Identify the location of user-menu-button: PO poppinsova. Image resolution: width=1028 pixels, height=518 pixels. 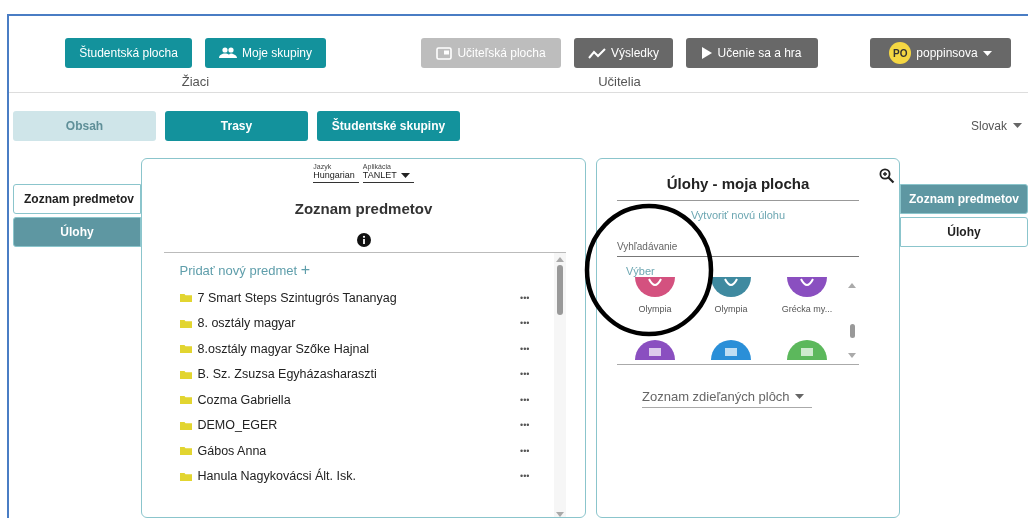
(940, 53).